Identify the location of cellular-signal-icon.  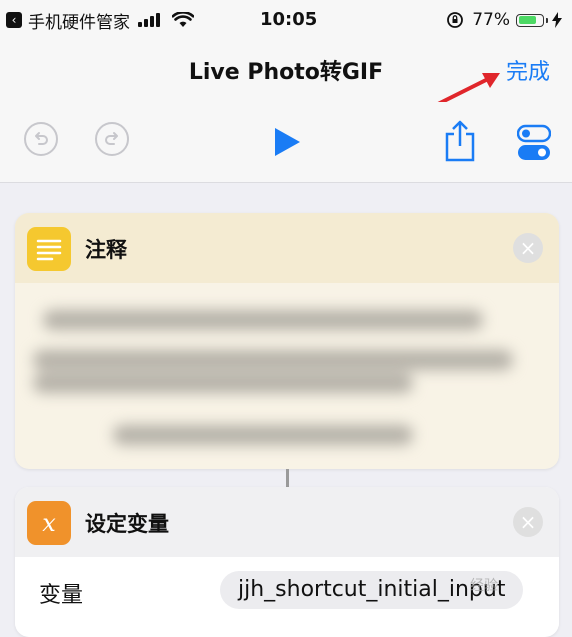
(150, 20).